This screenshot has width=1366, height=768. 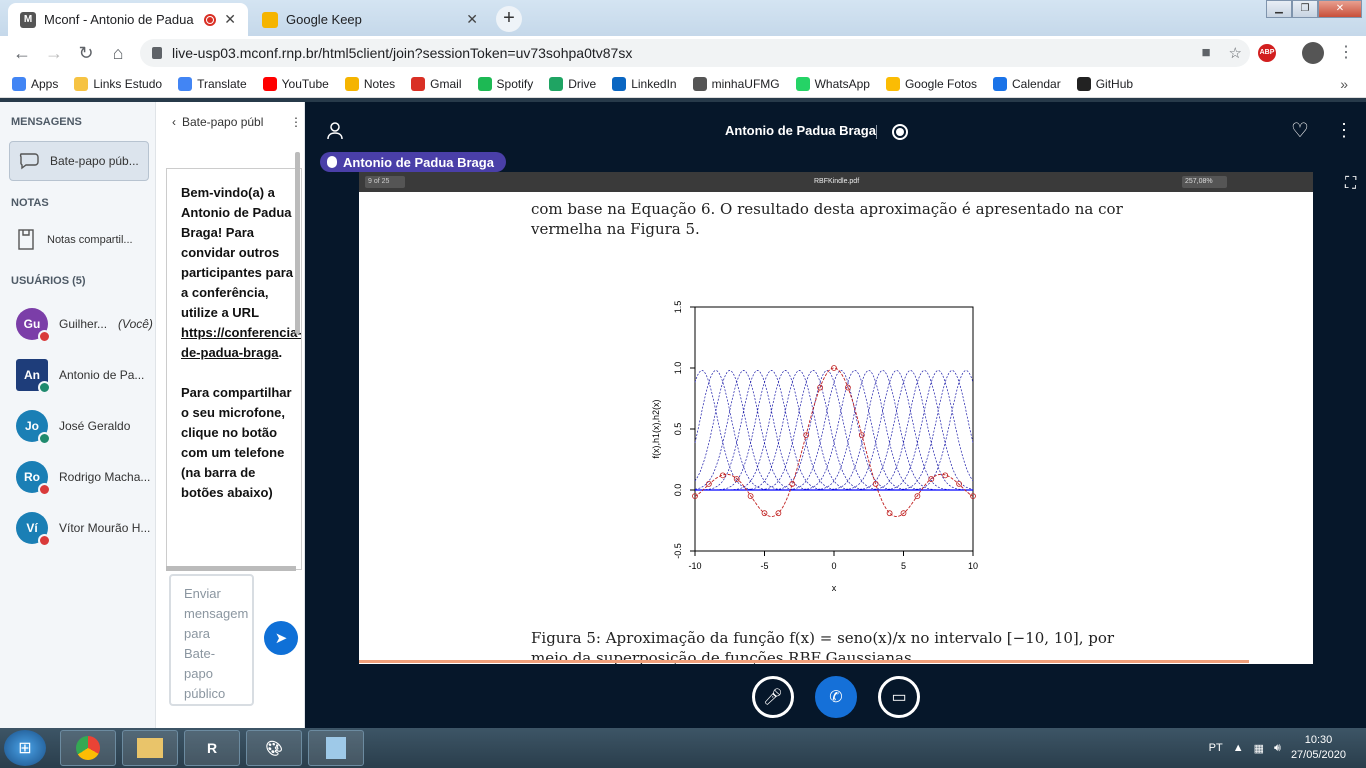 I want to click on chat-message-input: Enviar mensagem para Bate-papo público, so click(x=211, y=640).